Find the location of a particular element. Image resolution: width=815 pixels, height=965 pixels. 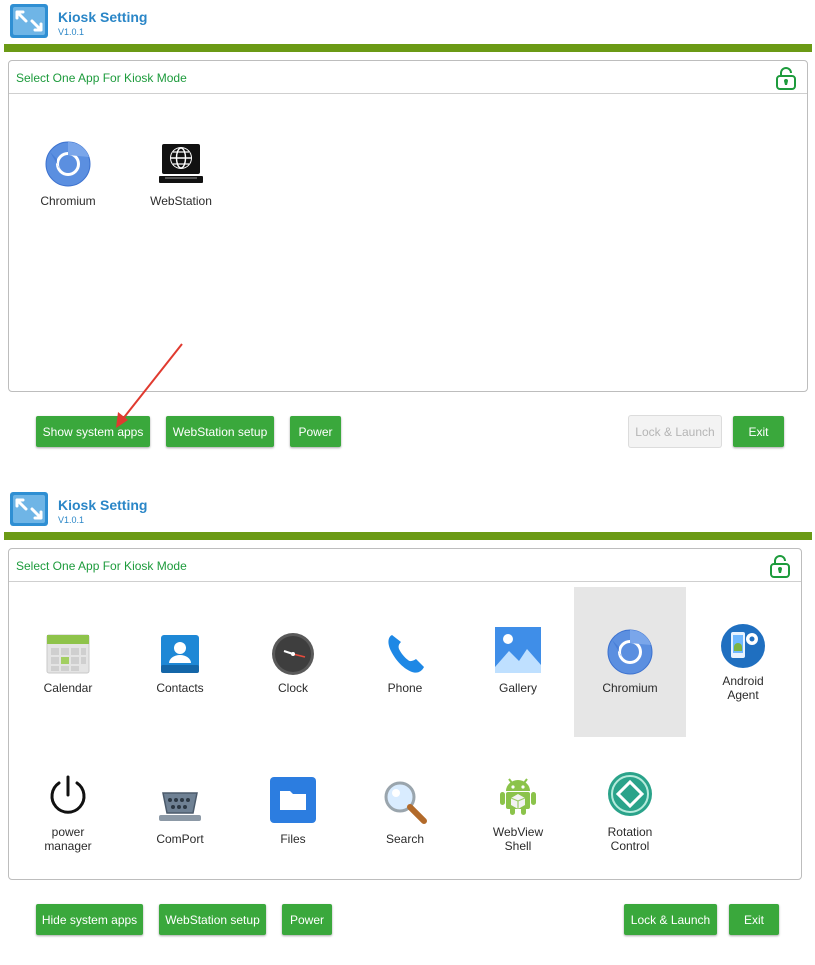

app-tile-chromium: Chromium is located at coordinates (68, 176).